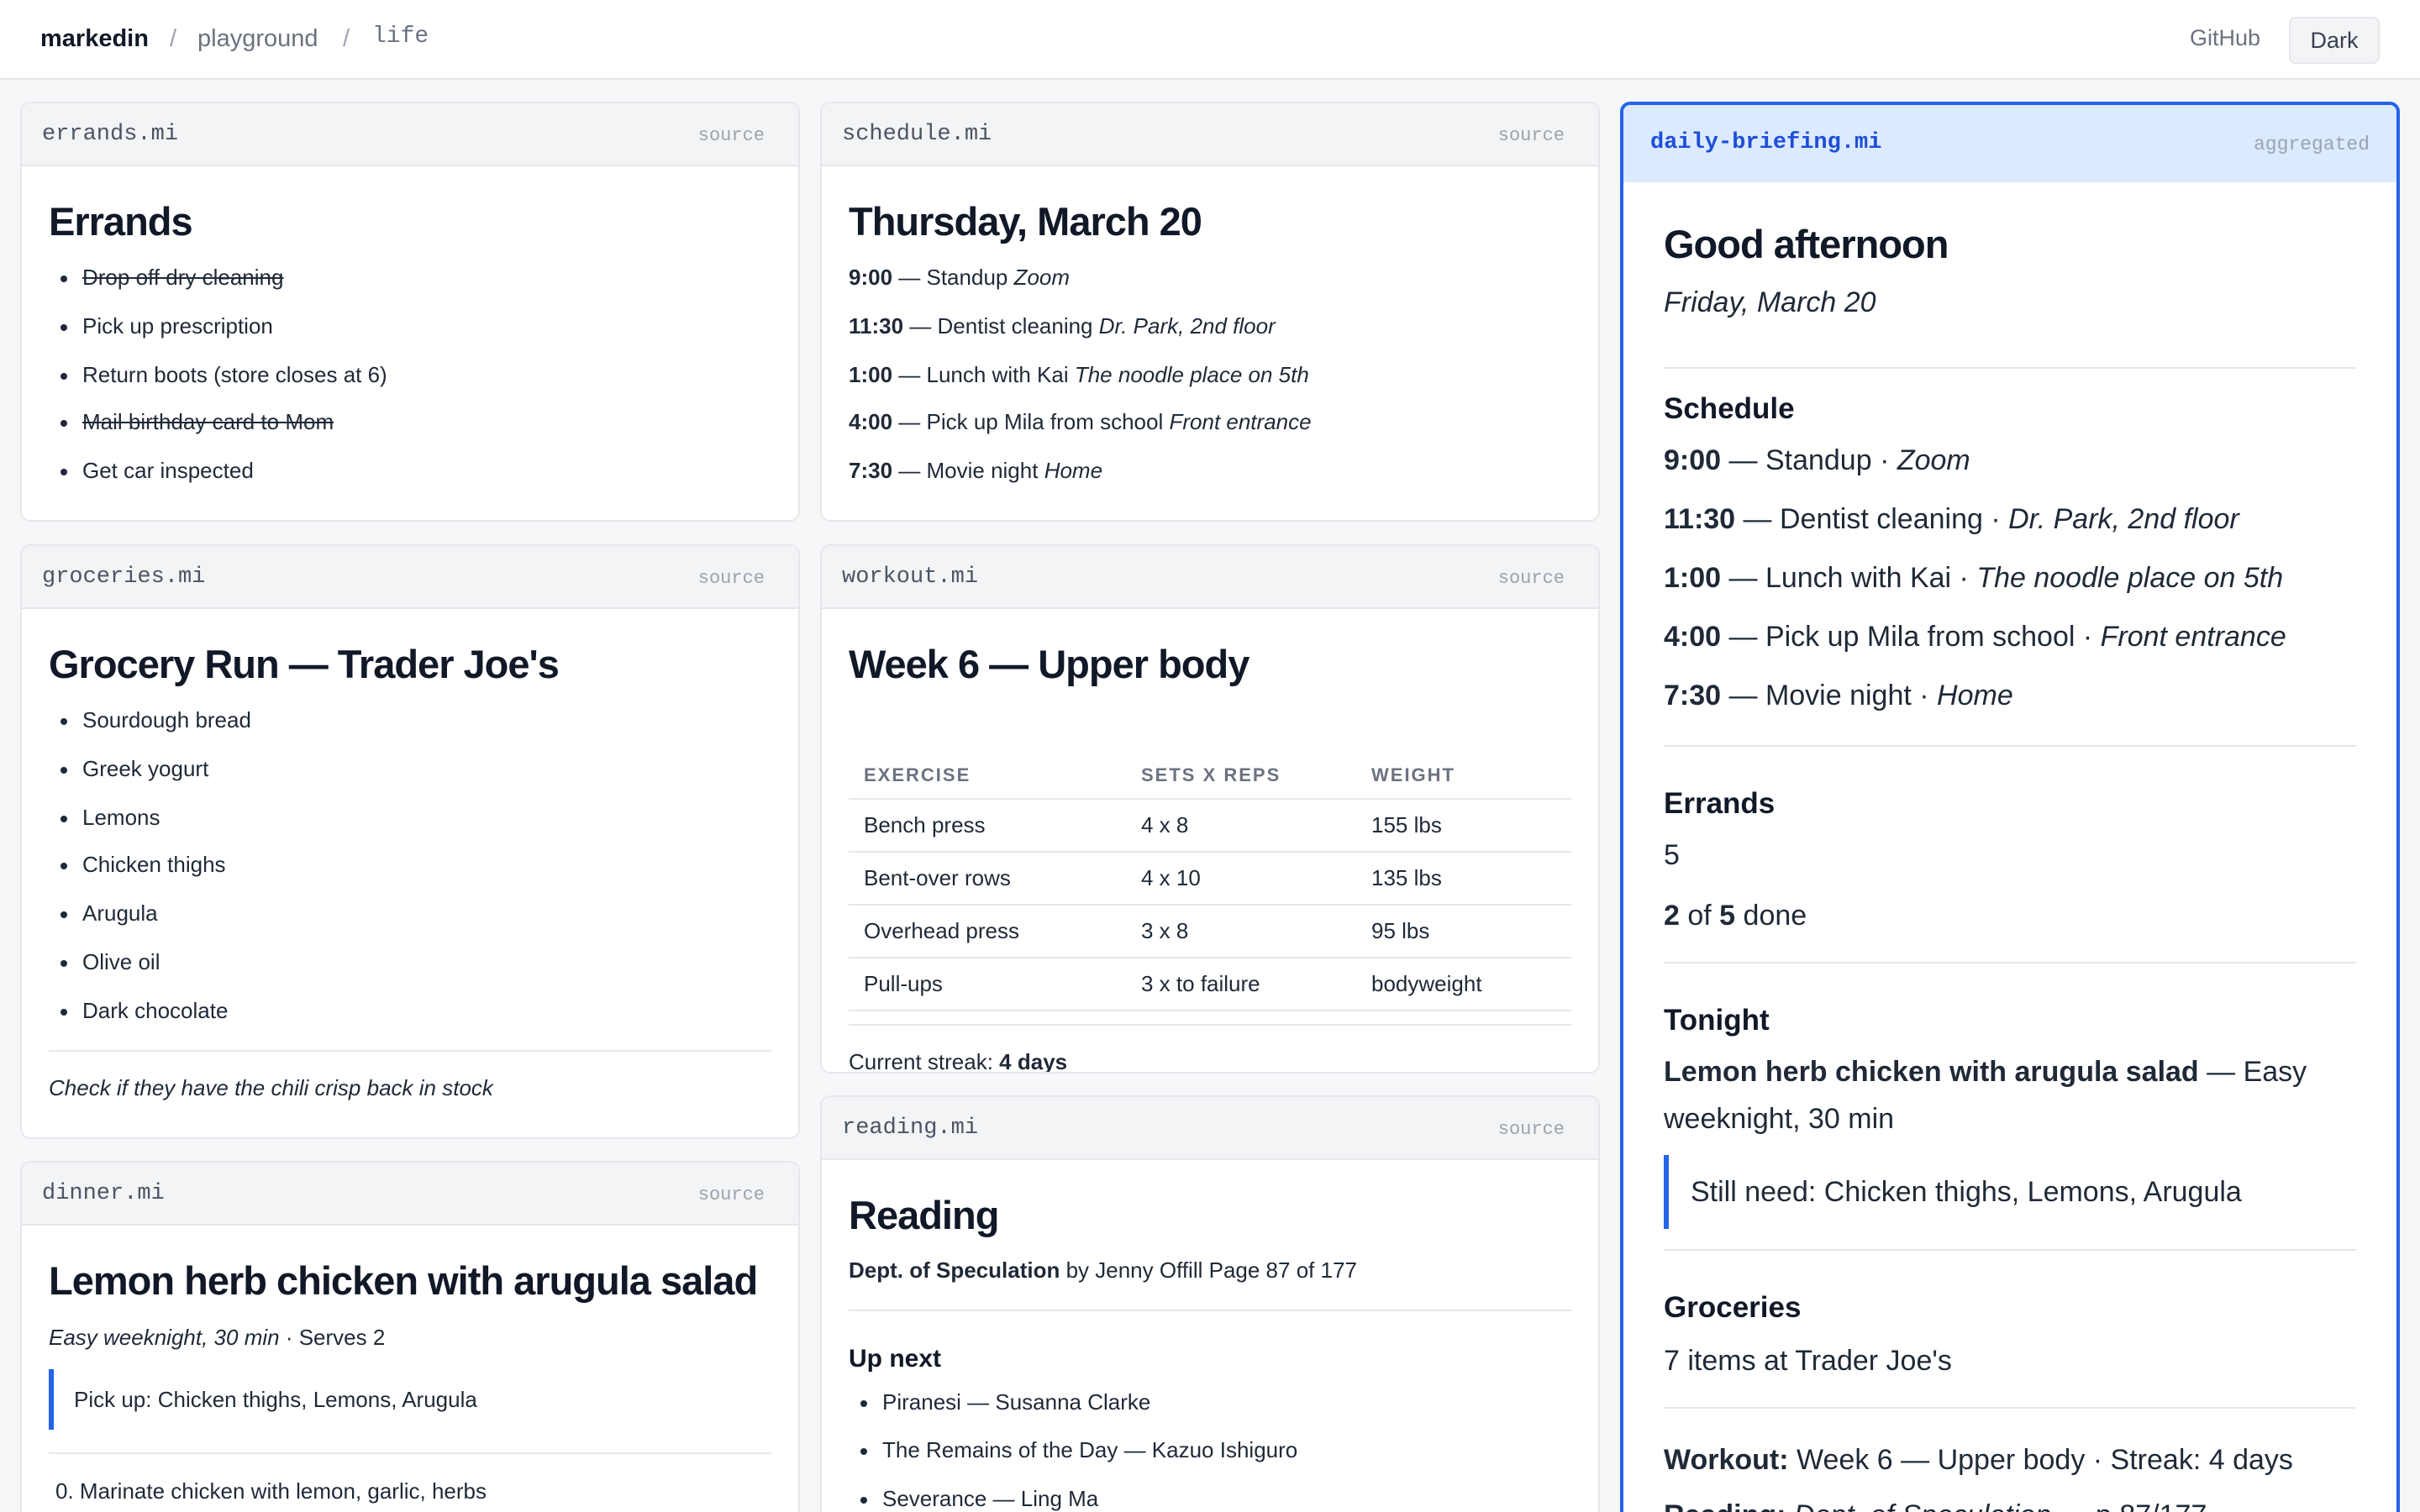 The height and width of the screenshot is (1512, 2420). I want to click on card-filename: errands.mi, so click(110, 134).